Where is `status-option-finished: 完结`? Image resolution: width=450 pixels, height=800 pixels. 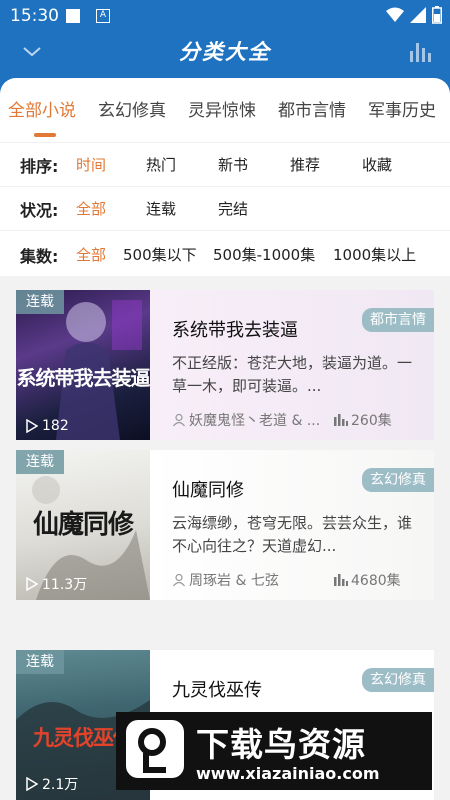 status-option-finished: 完结 is located at coordinates (233, 208).